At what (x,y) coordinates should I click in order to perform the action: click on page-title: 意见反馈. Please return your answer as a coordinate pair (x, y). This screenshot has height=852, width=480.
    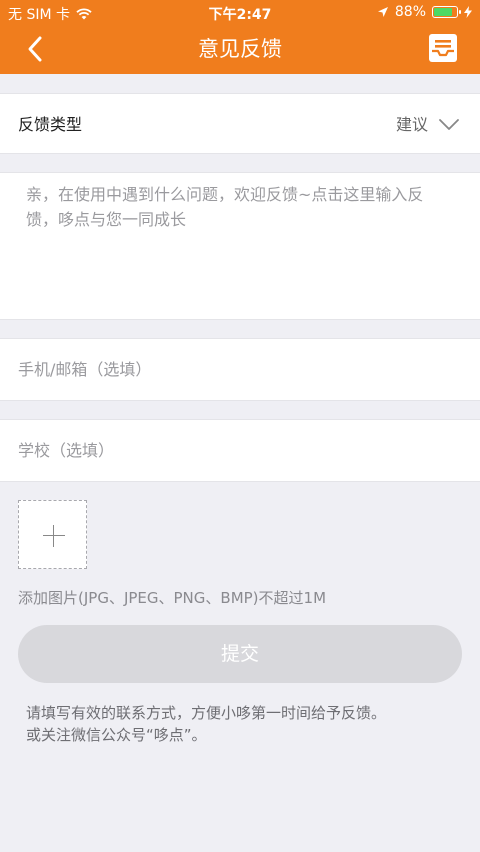
    Looking at the image, I should click on (240, 49).